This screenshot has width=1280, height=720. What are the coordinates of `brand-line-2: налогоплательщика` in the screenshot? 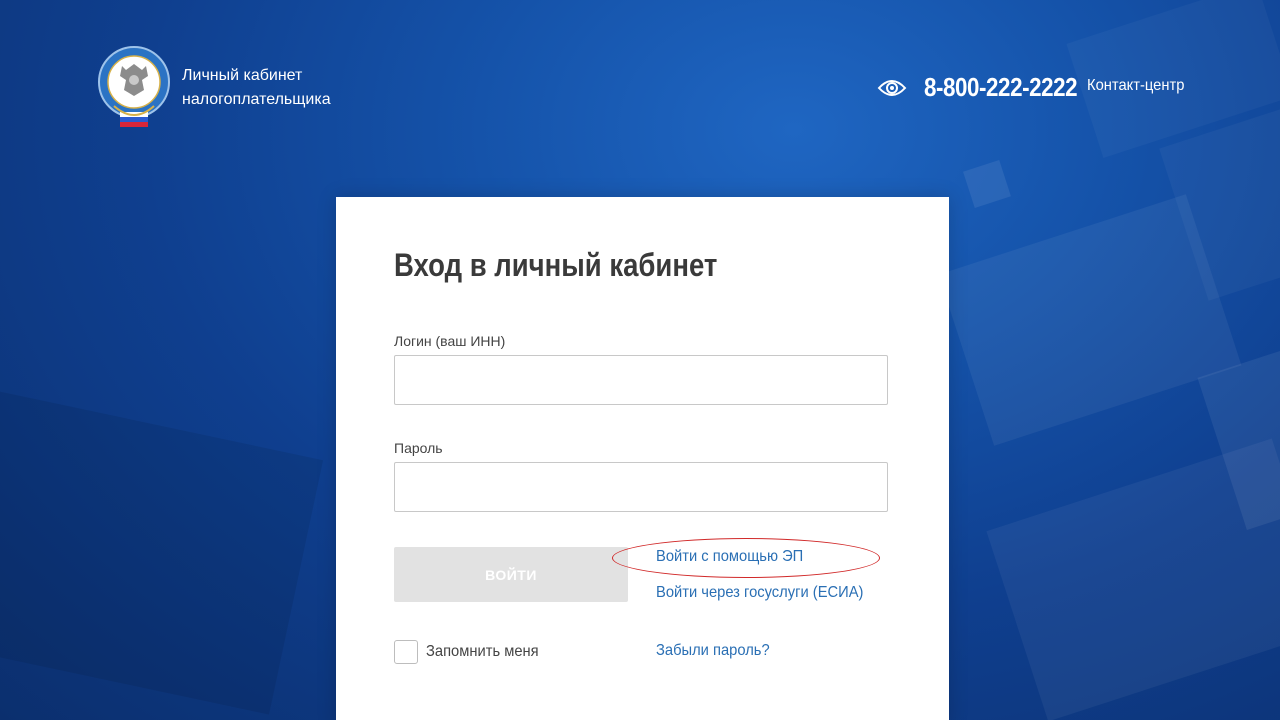 It's located at (256, 99).